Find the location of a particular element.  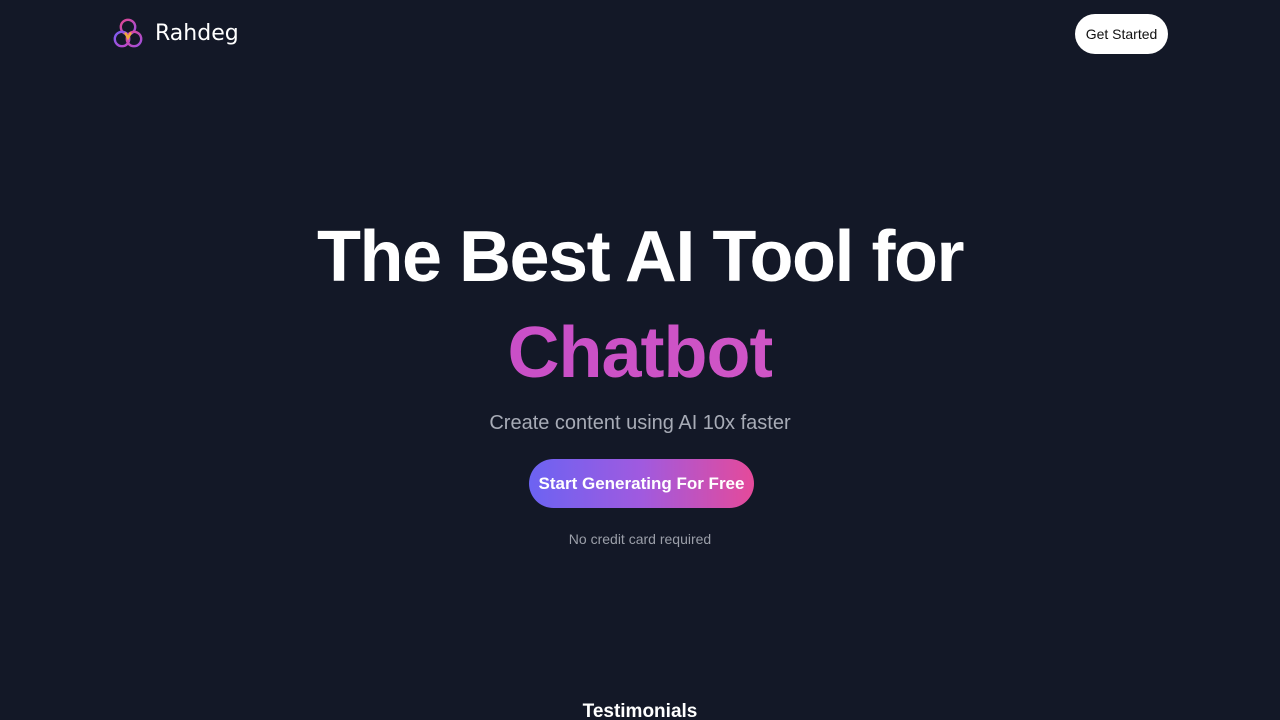

hero-title: The Best AI Tool for is located at coordinates (640, 257).